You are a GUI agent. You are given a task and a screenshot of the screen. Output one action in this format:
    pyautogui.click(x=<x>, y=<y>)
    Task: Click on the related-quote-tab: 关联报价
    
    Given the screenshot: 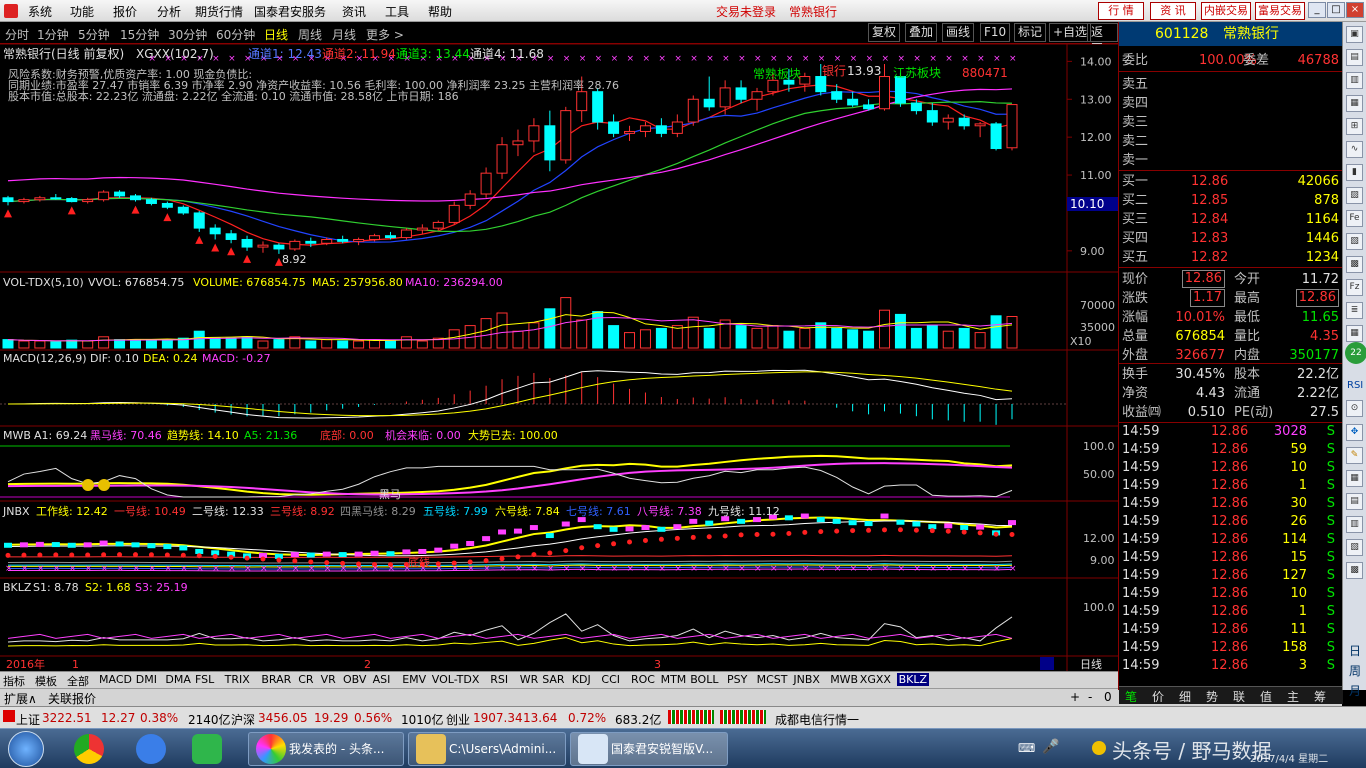 What is the action you would take?
    pyautogui.click(x=72, y=698)
    